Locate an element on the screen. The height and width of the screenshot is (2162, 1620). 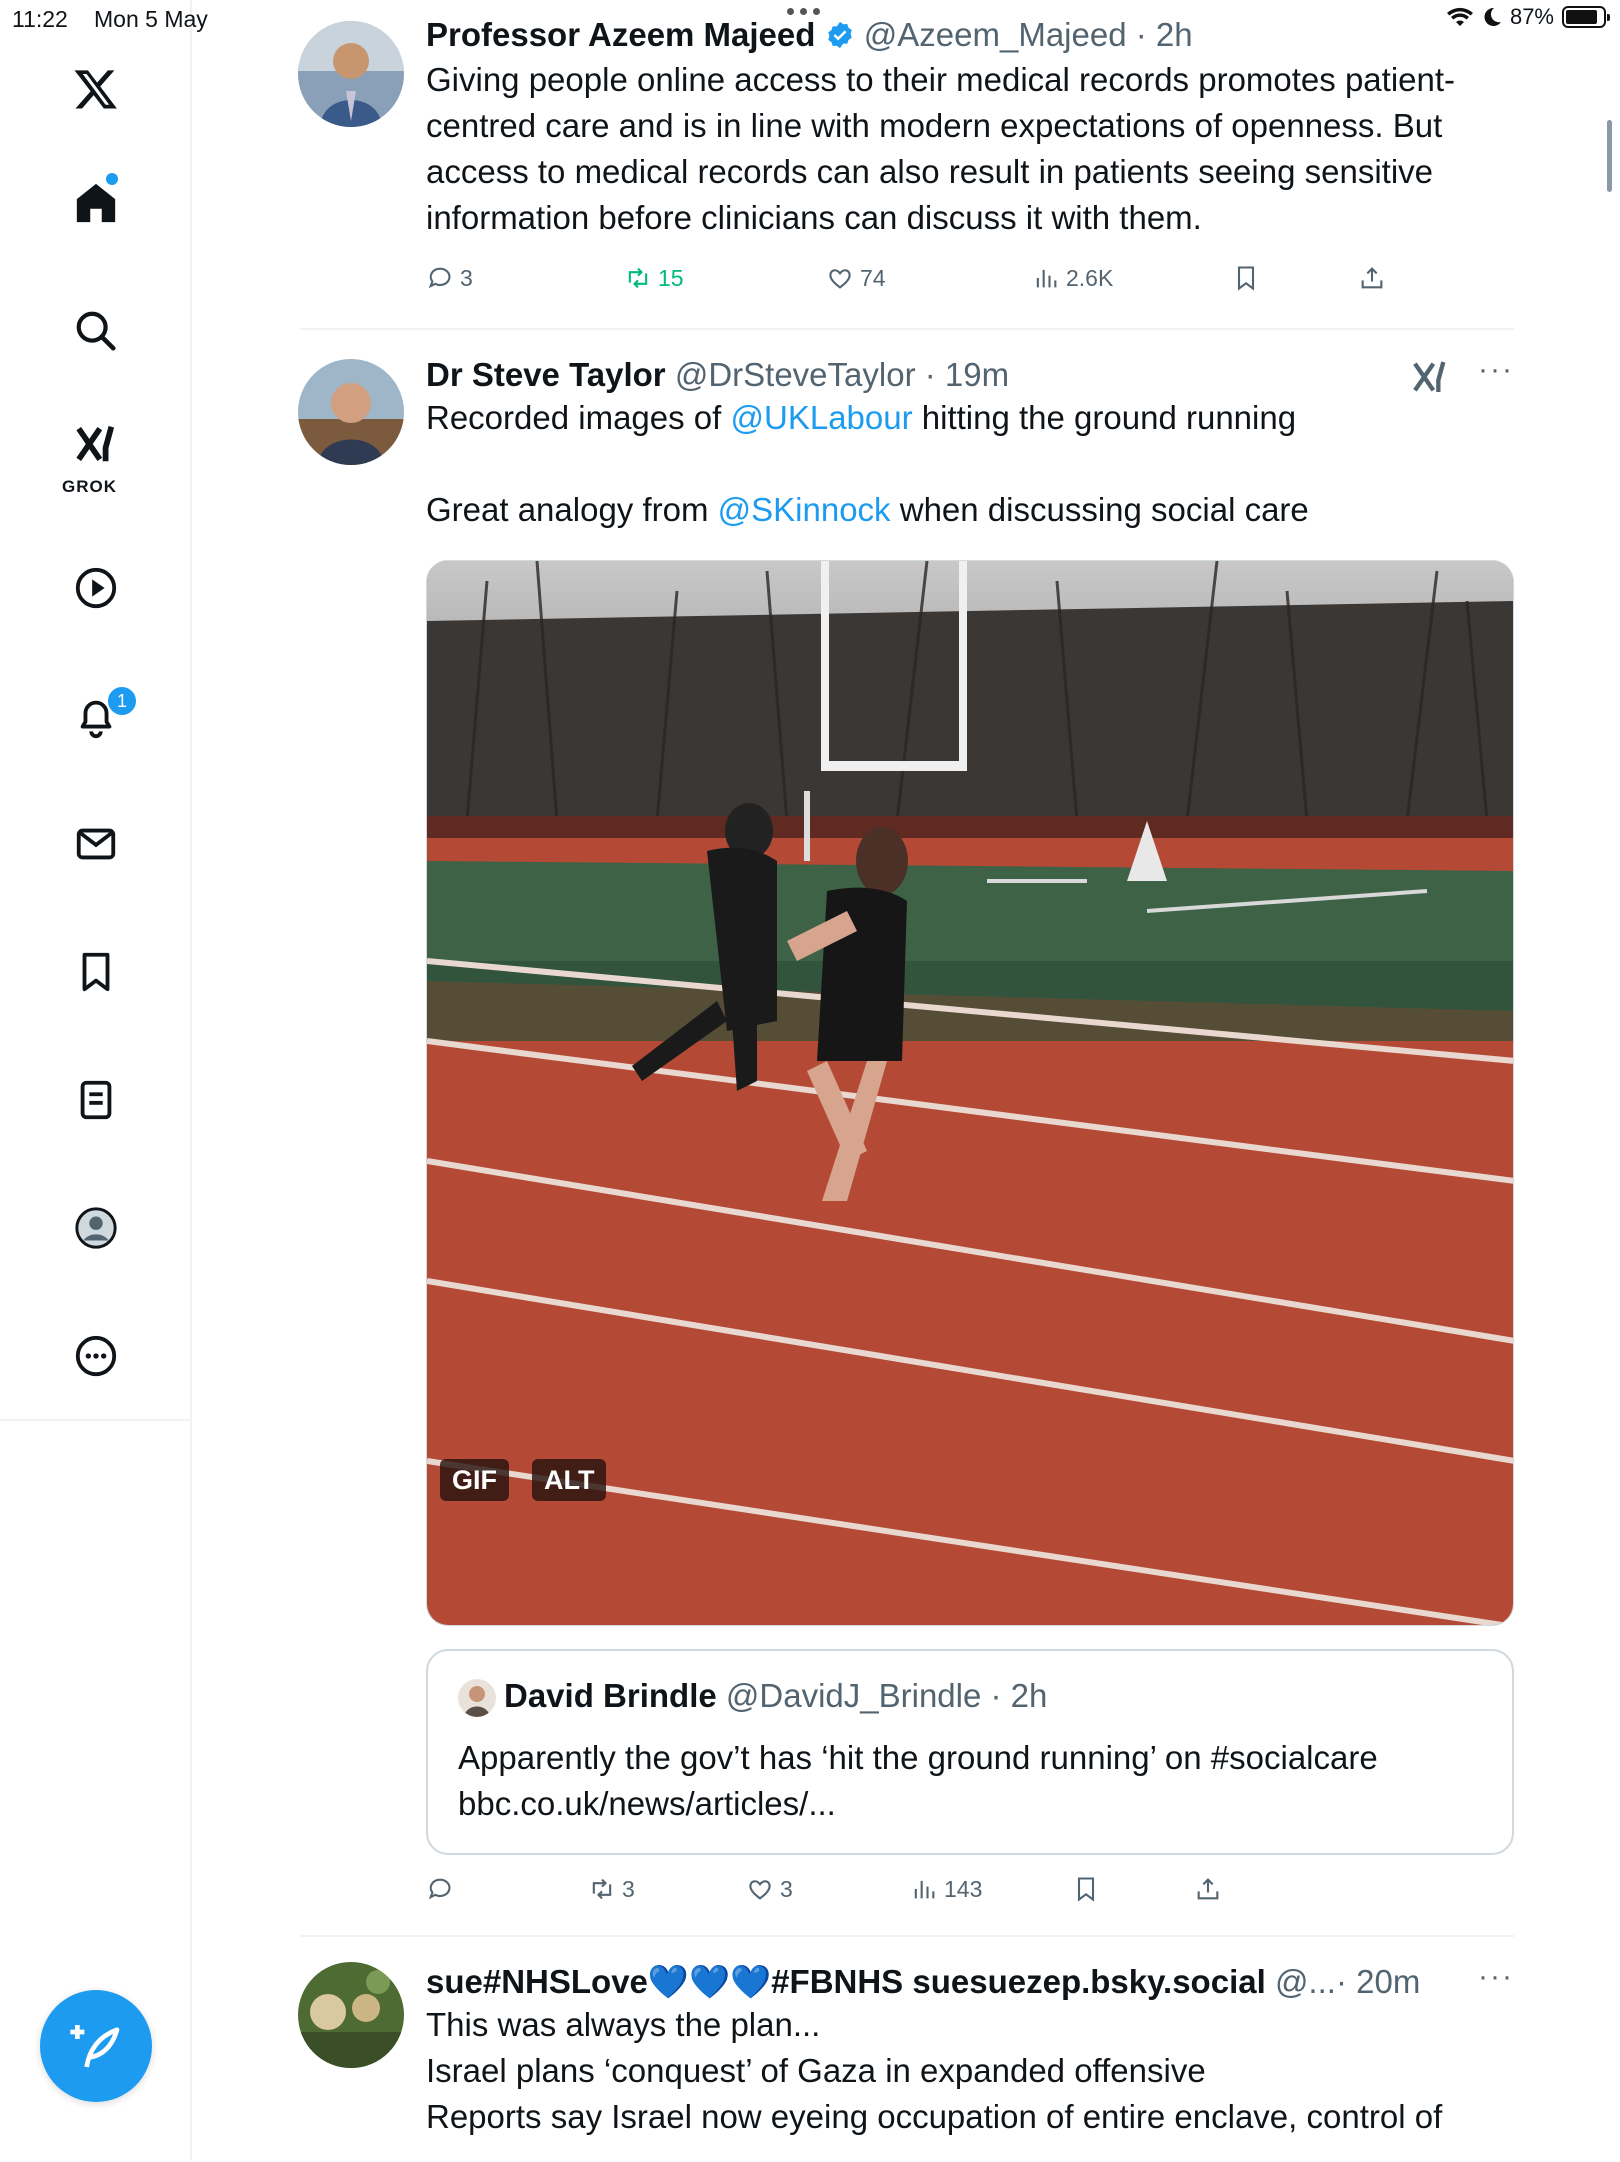
play-icon is located at coordinates (96, 588).